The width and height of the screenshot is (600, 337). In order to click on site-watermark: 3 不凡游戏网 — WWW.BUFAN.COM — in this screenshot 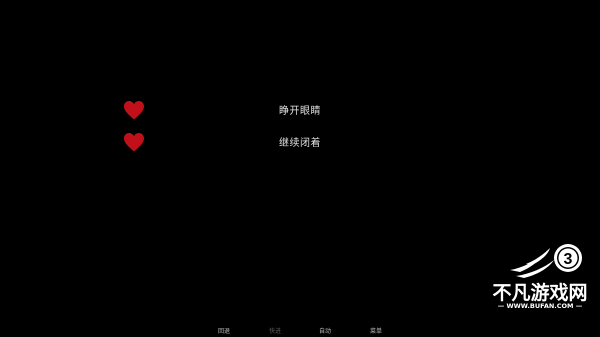, I will do `click(540, 278)`.